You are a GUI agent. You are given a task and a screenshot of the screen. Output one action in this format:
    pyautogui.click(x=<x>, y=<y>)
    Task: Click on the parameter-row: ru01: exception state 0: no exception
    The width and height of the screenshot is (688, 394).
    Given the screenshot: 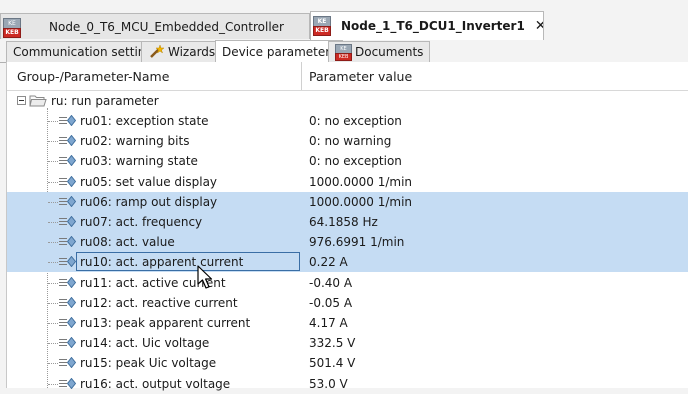 What is the action you would take?
    pyautogui.click(x=347, y=121)
    